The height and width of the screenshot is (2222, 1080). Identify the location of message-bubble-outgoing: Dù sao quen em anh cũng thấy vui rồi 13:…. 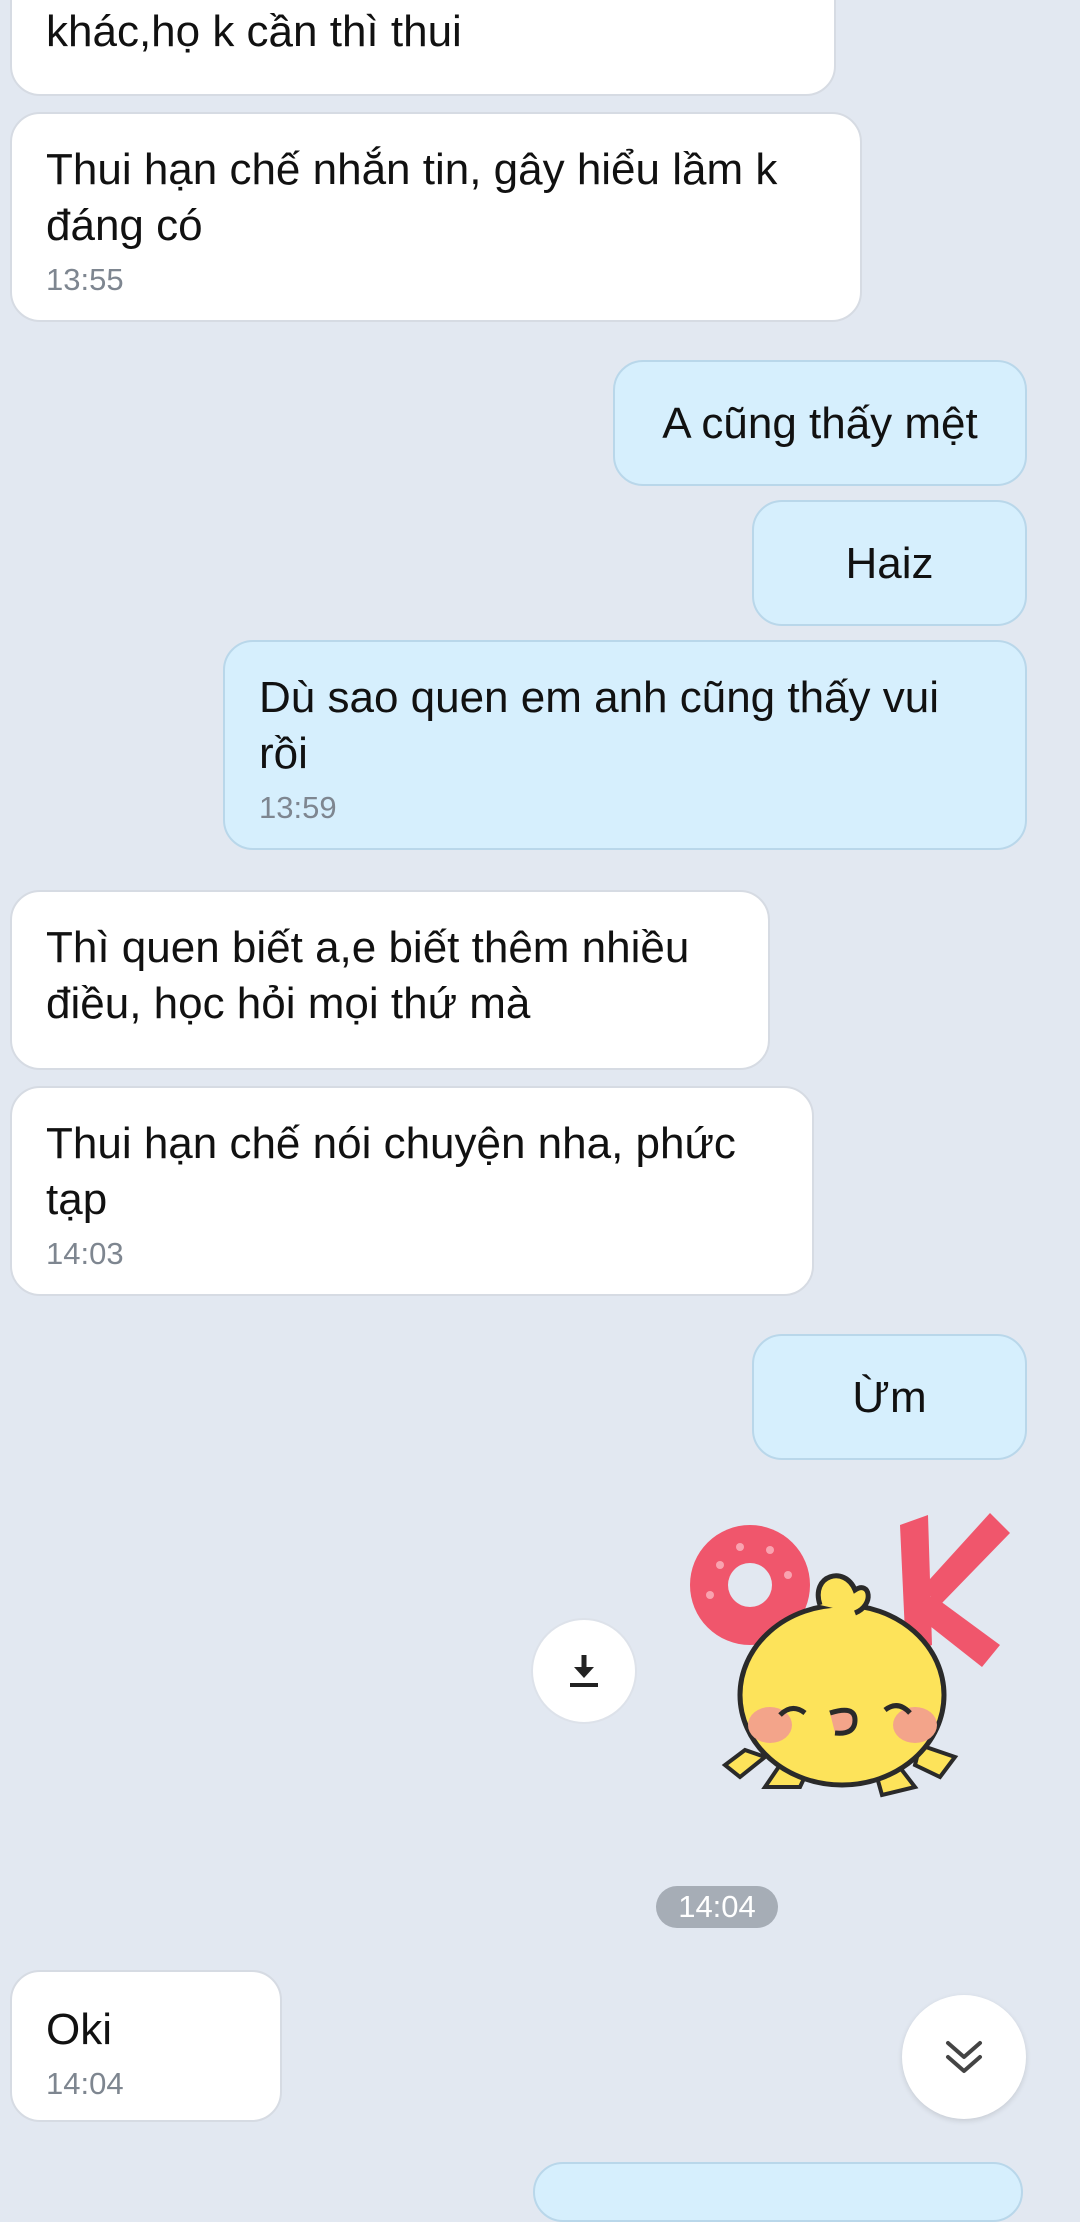
(625, 745).